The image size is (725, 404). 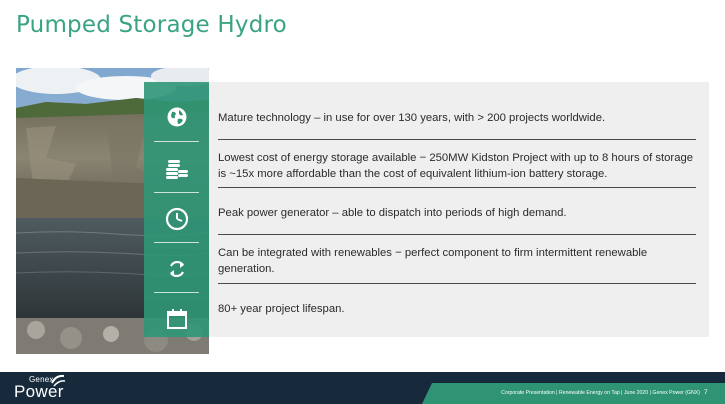 What do you see at coordinates (151, 25) in the screenshot?
I see `slide-title: Pumped Storage Hydro` at bounding box center [151, 25].